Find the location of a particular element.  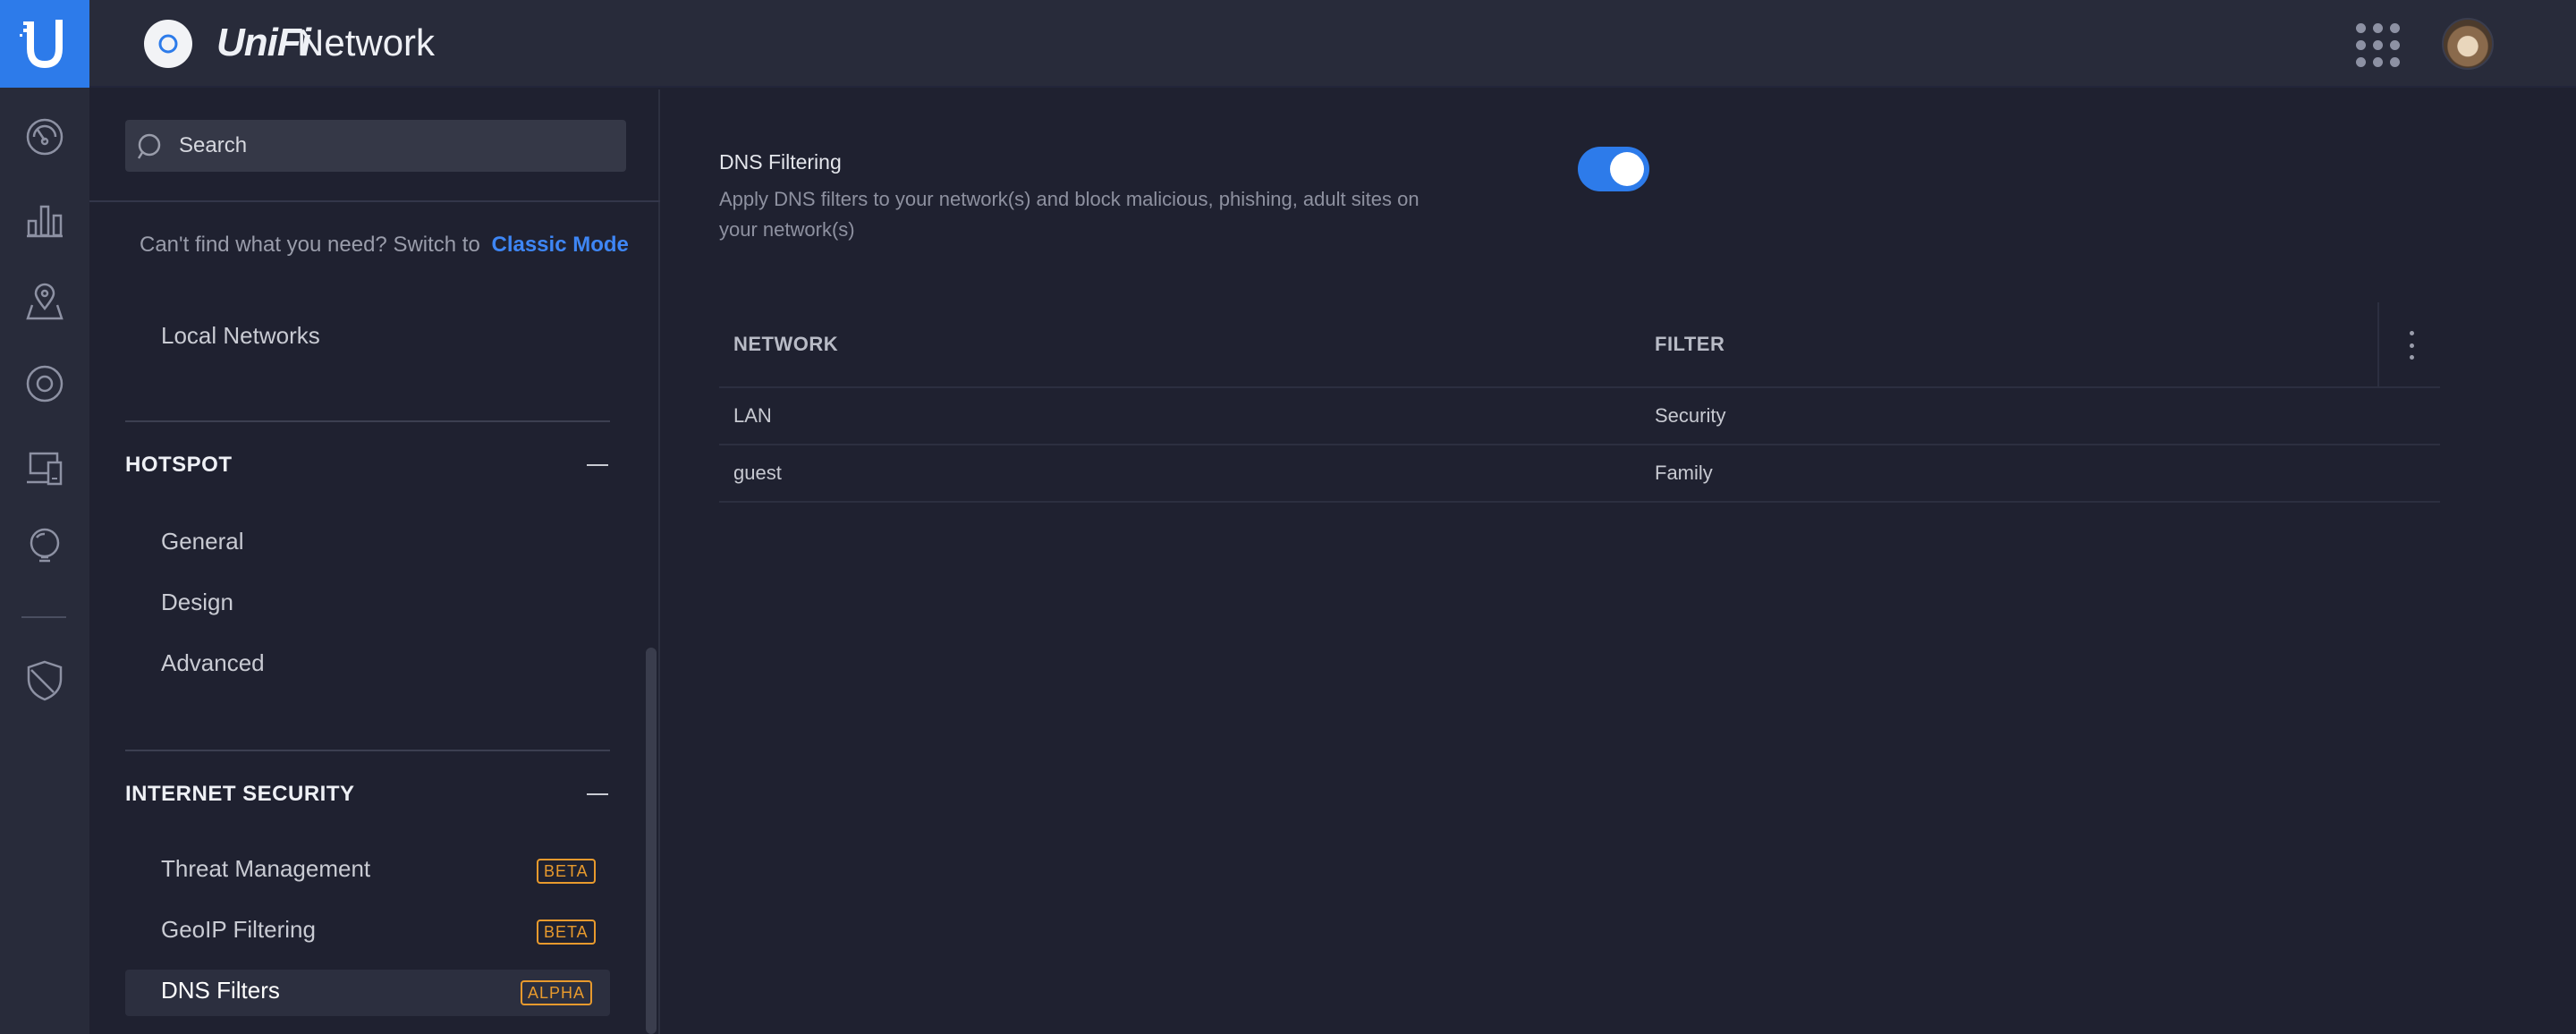

sidebar-item-design: Design is located at coordinates (197, 603).